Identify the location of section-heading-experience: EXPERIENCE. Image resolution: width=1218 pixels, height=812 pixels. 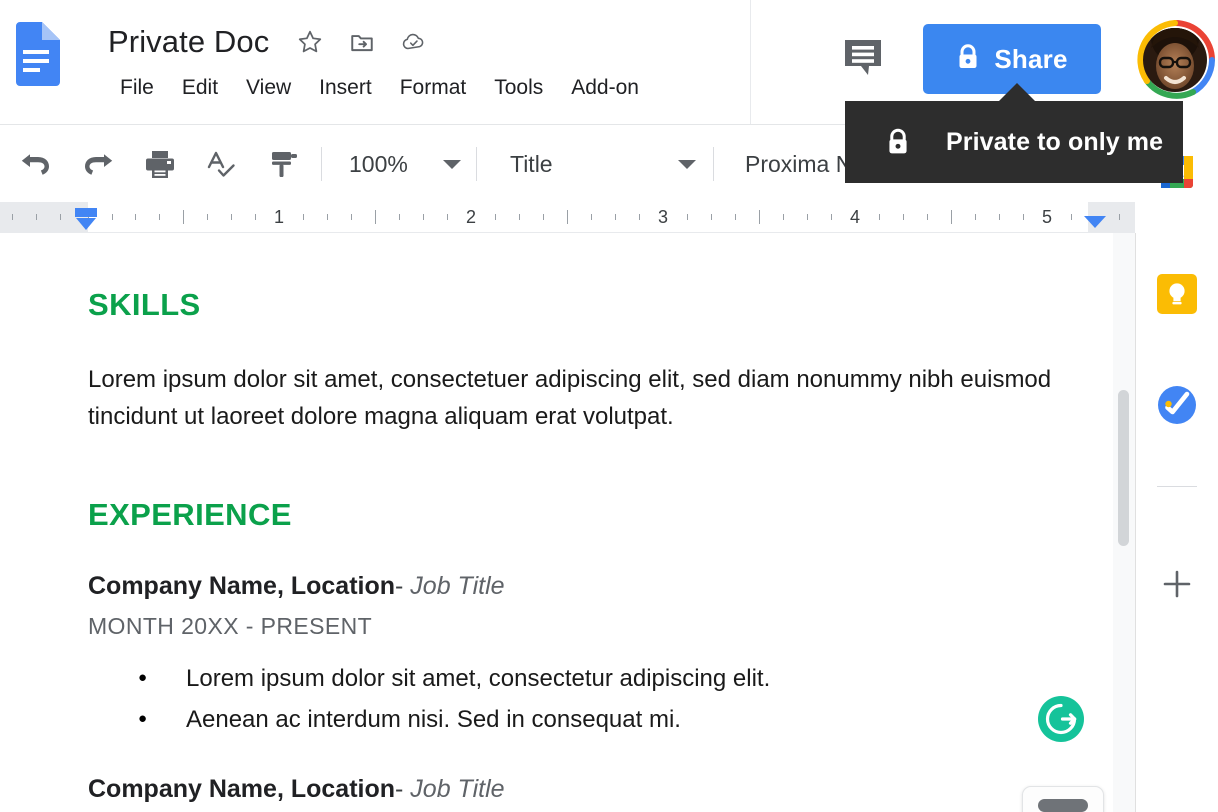
(190, 514).